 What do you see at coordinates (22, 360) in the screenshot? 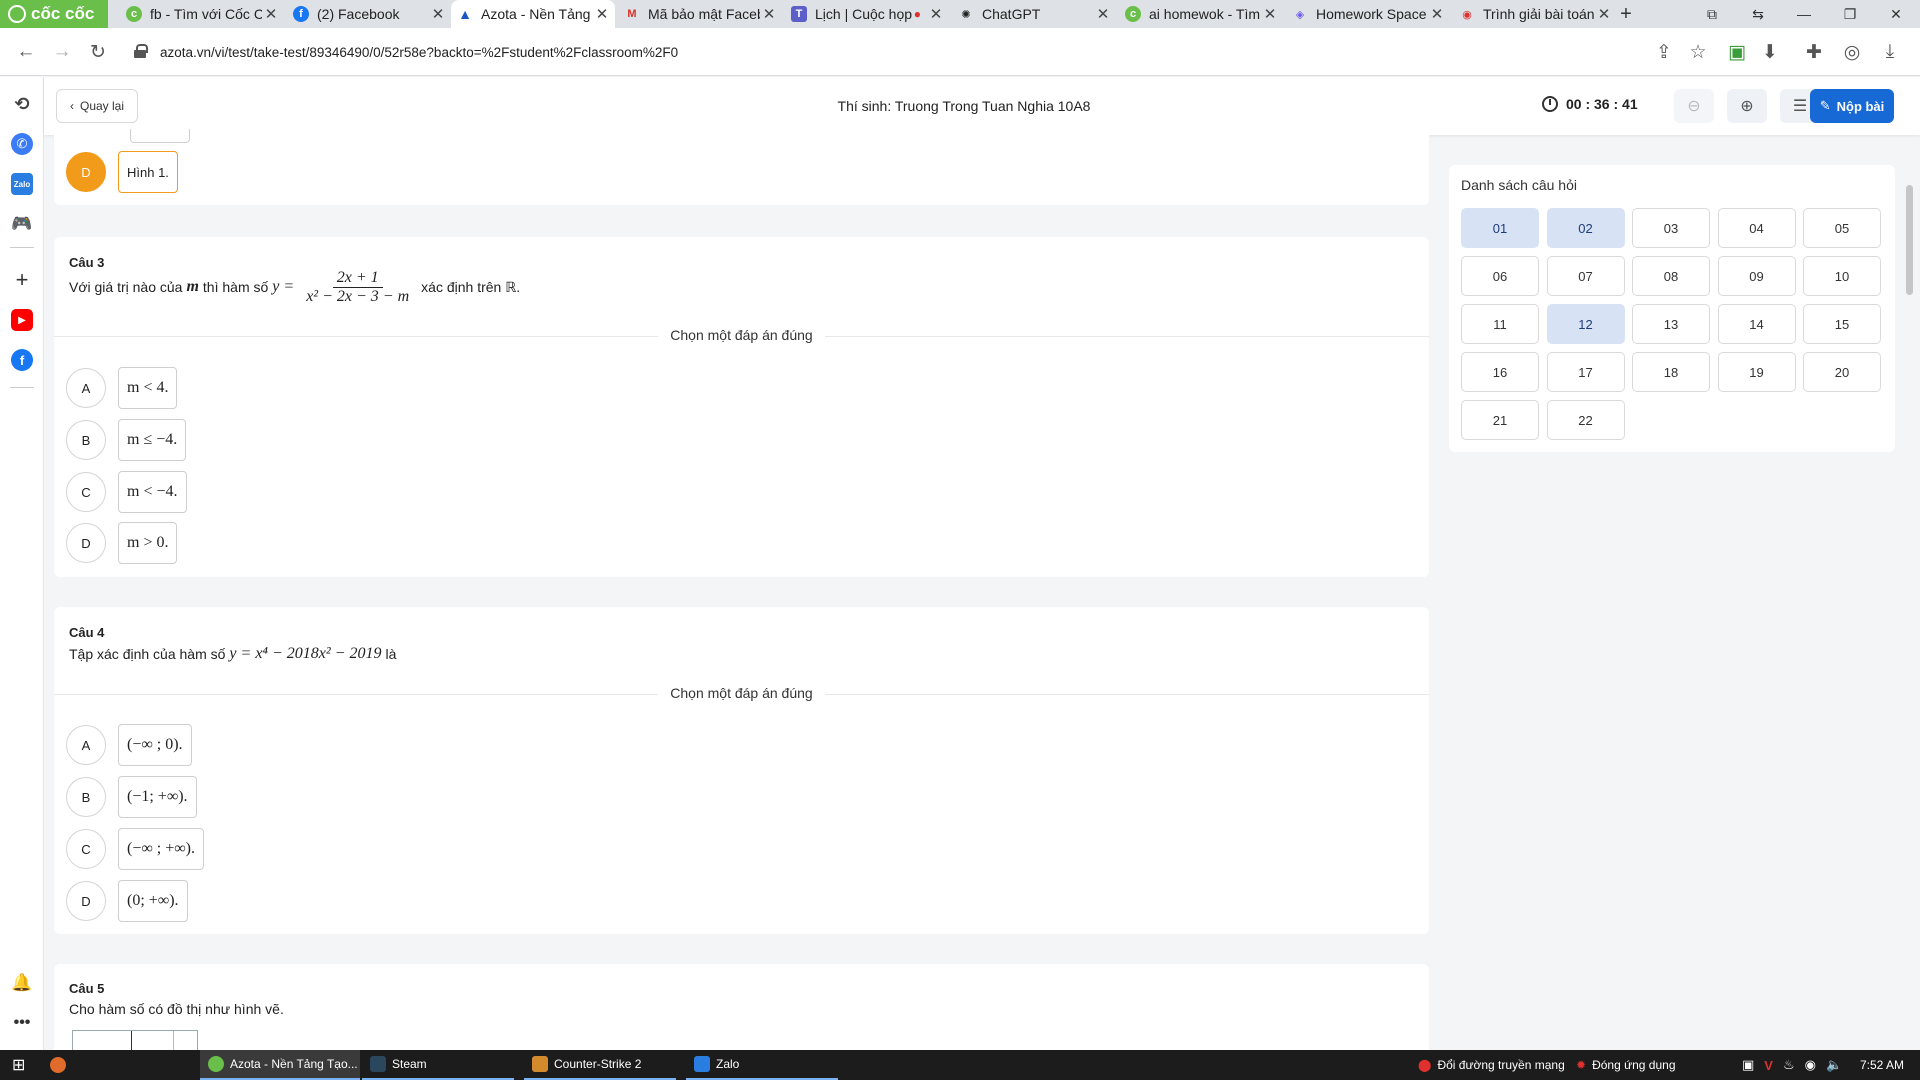
I see `facebook-icon: f` at bounding box center [22, 360].